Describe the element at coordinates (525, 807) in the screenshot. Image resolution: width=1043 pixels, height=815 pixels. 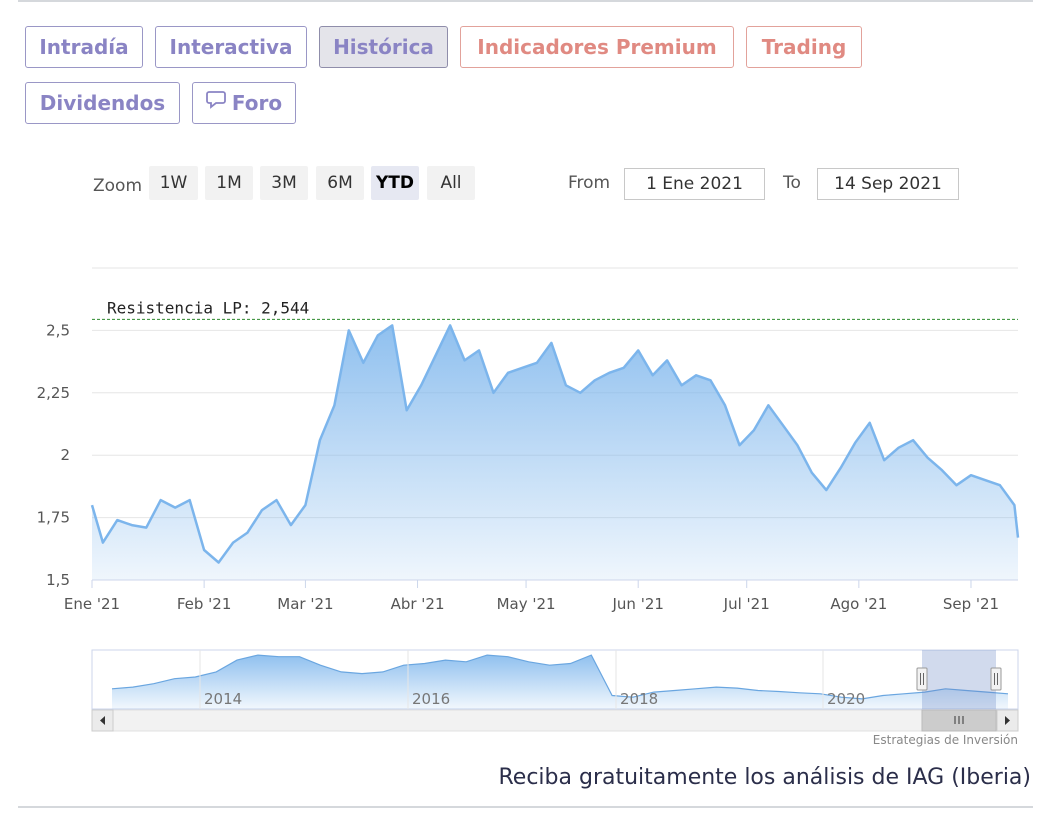
I see `bottom-divider` at that location.